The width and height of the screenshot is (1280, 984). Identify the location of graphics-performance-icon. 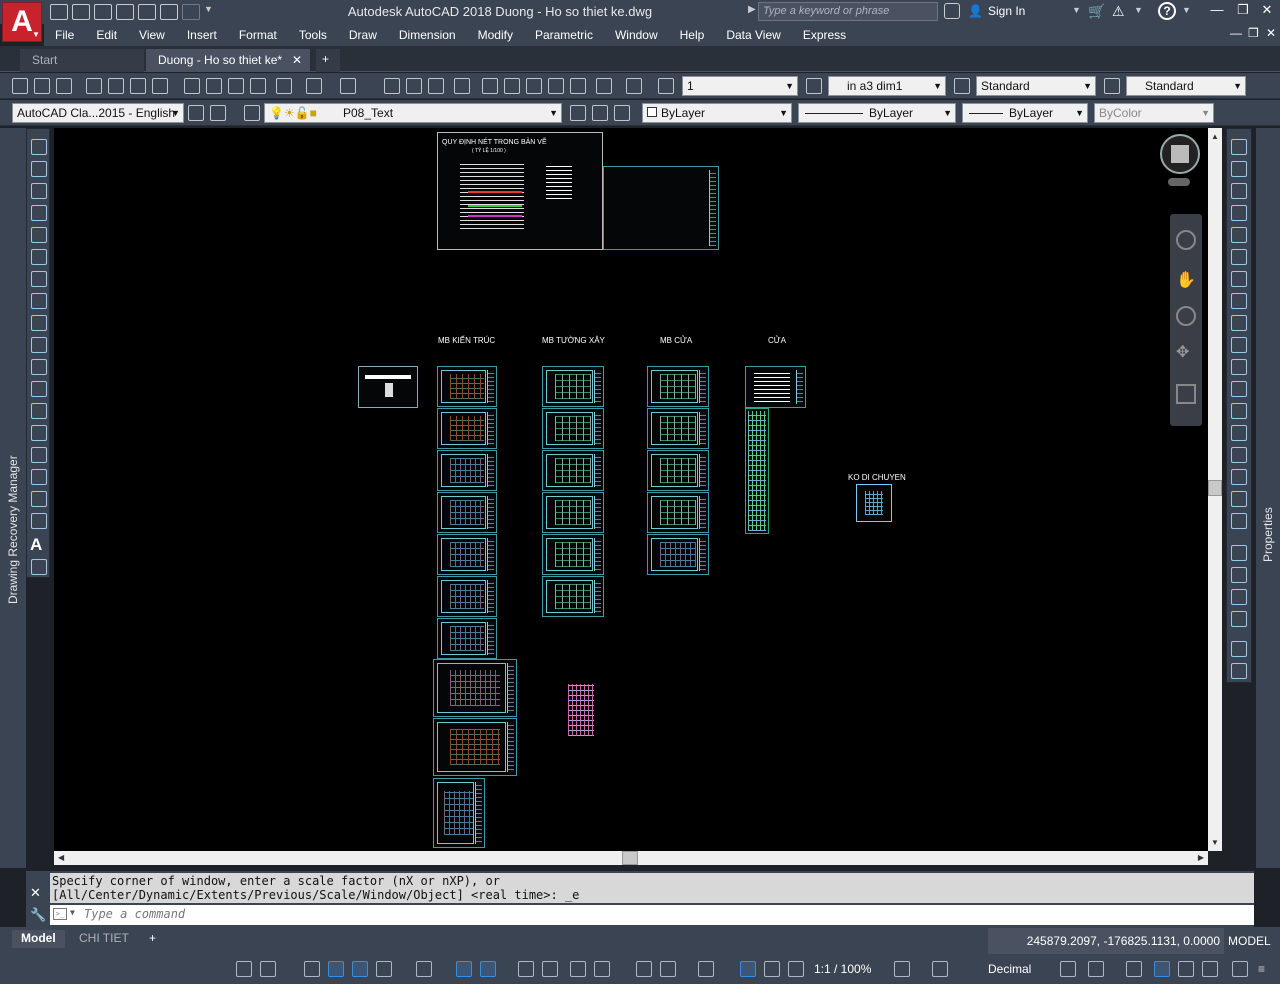
(1210, 969).